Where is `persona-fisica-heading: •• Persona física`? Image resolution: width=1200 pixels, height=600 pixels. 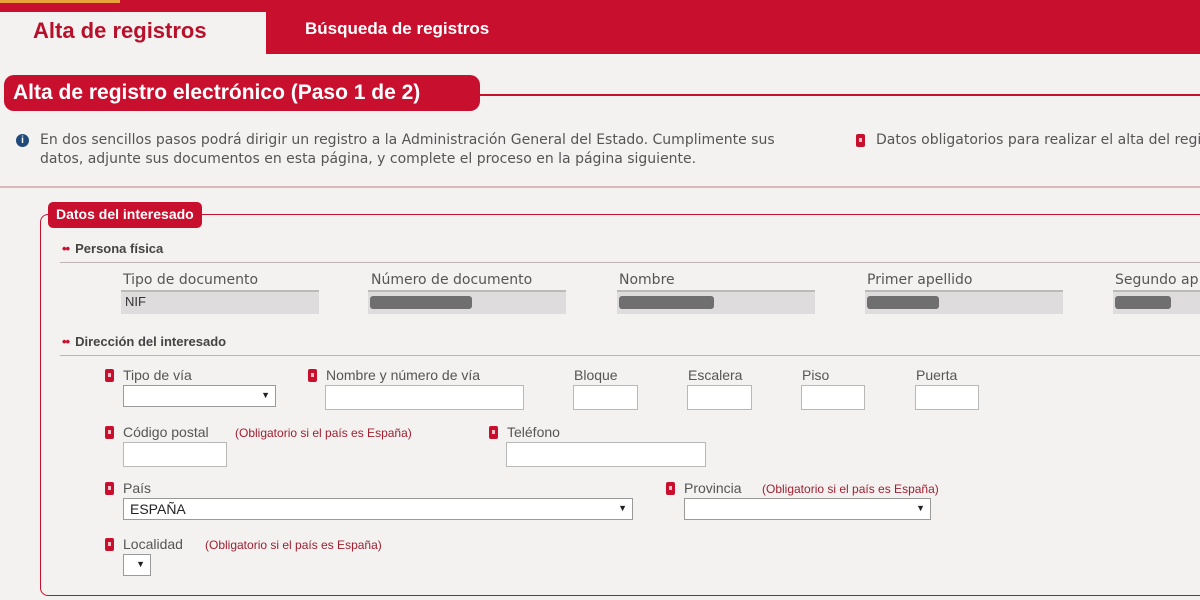 persona-fisica-heading: •• Persona física is located at coordinates (112, 248).